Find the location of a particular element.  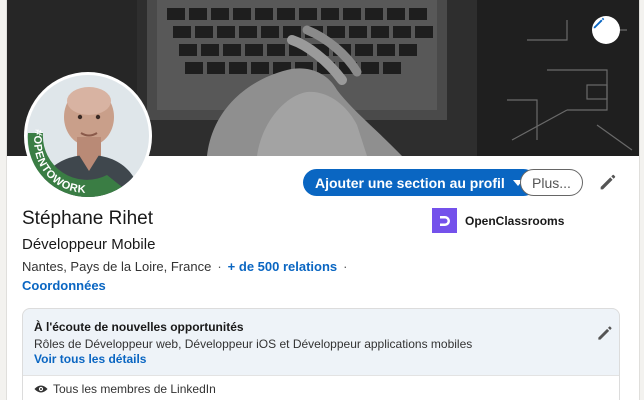

profile-location: Nantes, Pays de la Loire, France is located at coordinates (117, 266).